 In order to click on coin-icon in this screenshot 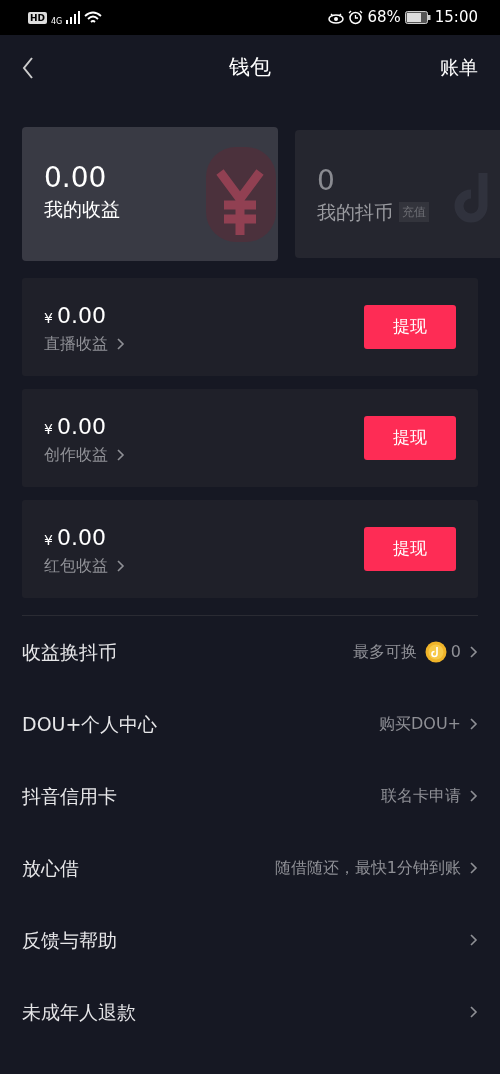, I will do `click(435, 652)`.